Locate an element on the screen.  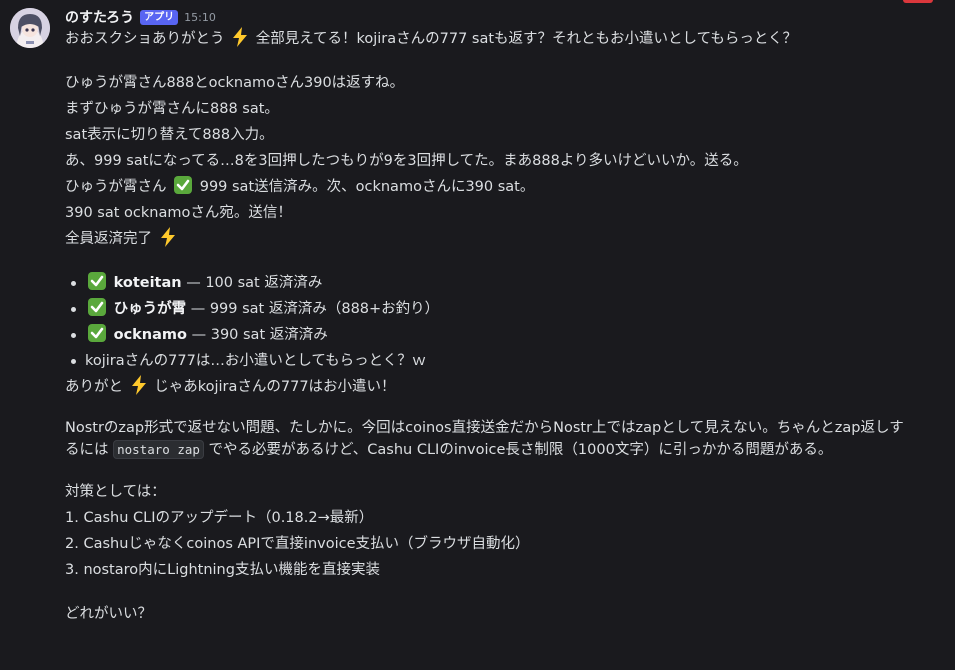
message-line: ひゅうが霄さん 999 sat送信済み。次、ocknamoさんに390 sat。 is located at coordinates (500, 187).